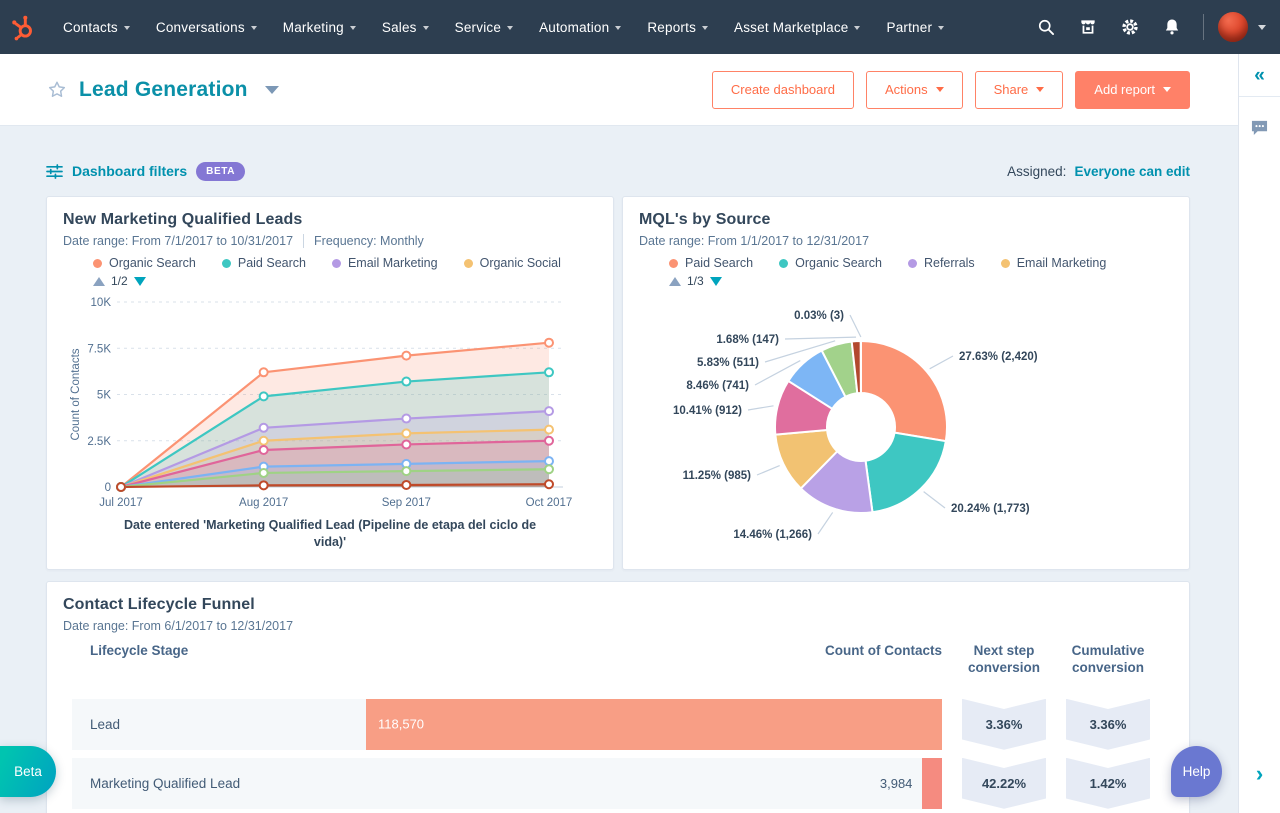  Describe the element at coordinates (1233, 27) in the screenshot. I see `avatar` at that location.